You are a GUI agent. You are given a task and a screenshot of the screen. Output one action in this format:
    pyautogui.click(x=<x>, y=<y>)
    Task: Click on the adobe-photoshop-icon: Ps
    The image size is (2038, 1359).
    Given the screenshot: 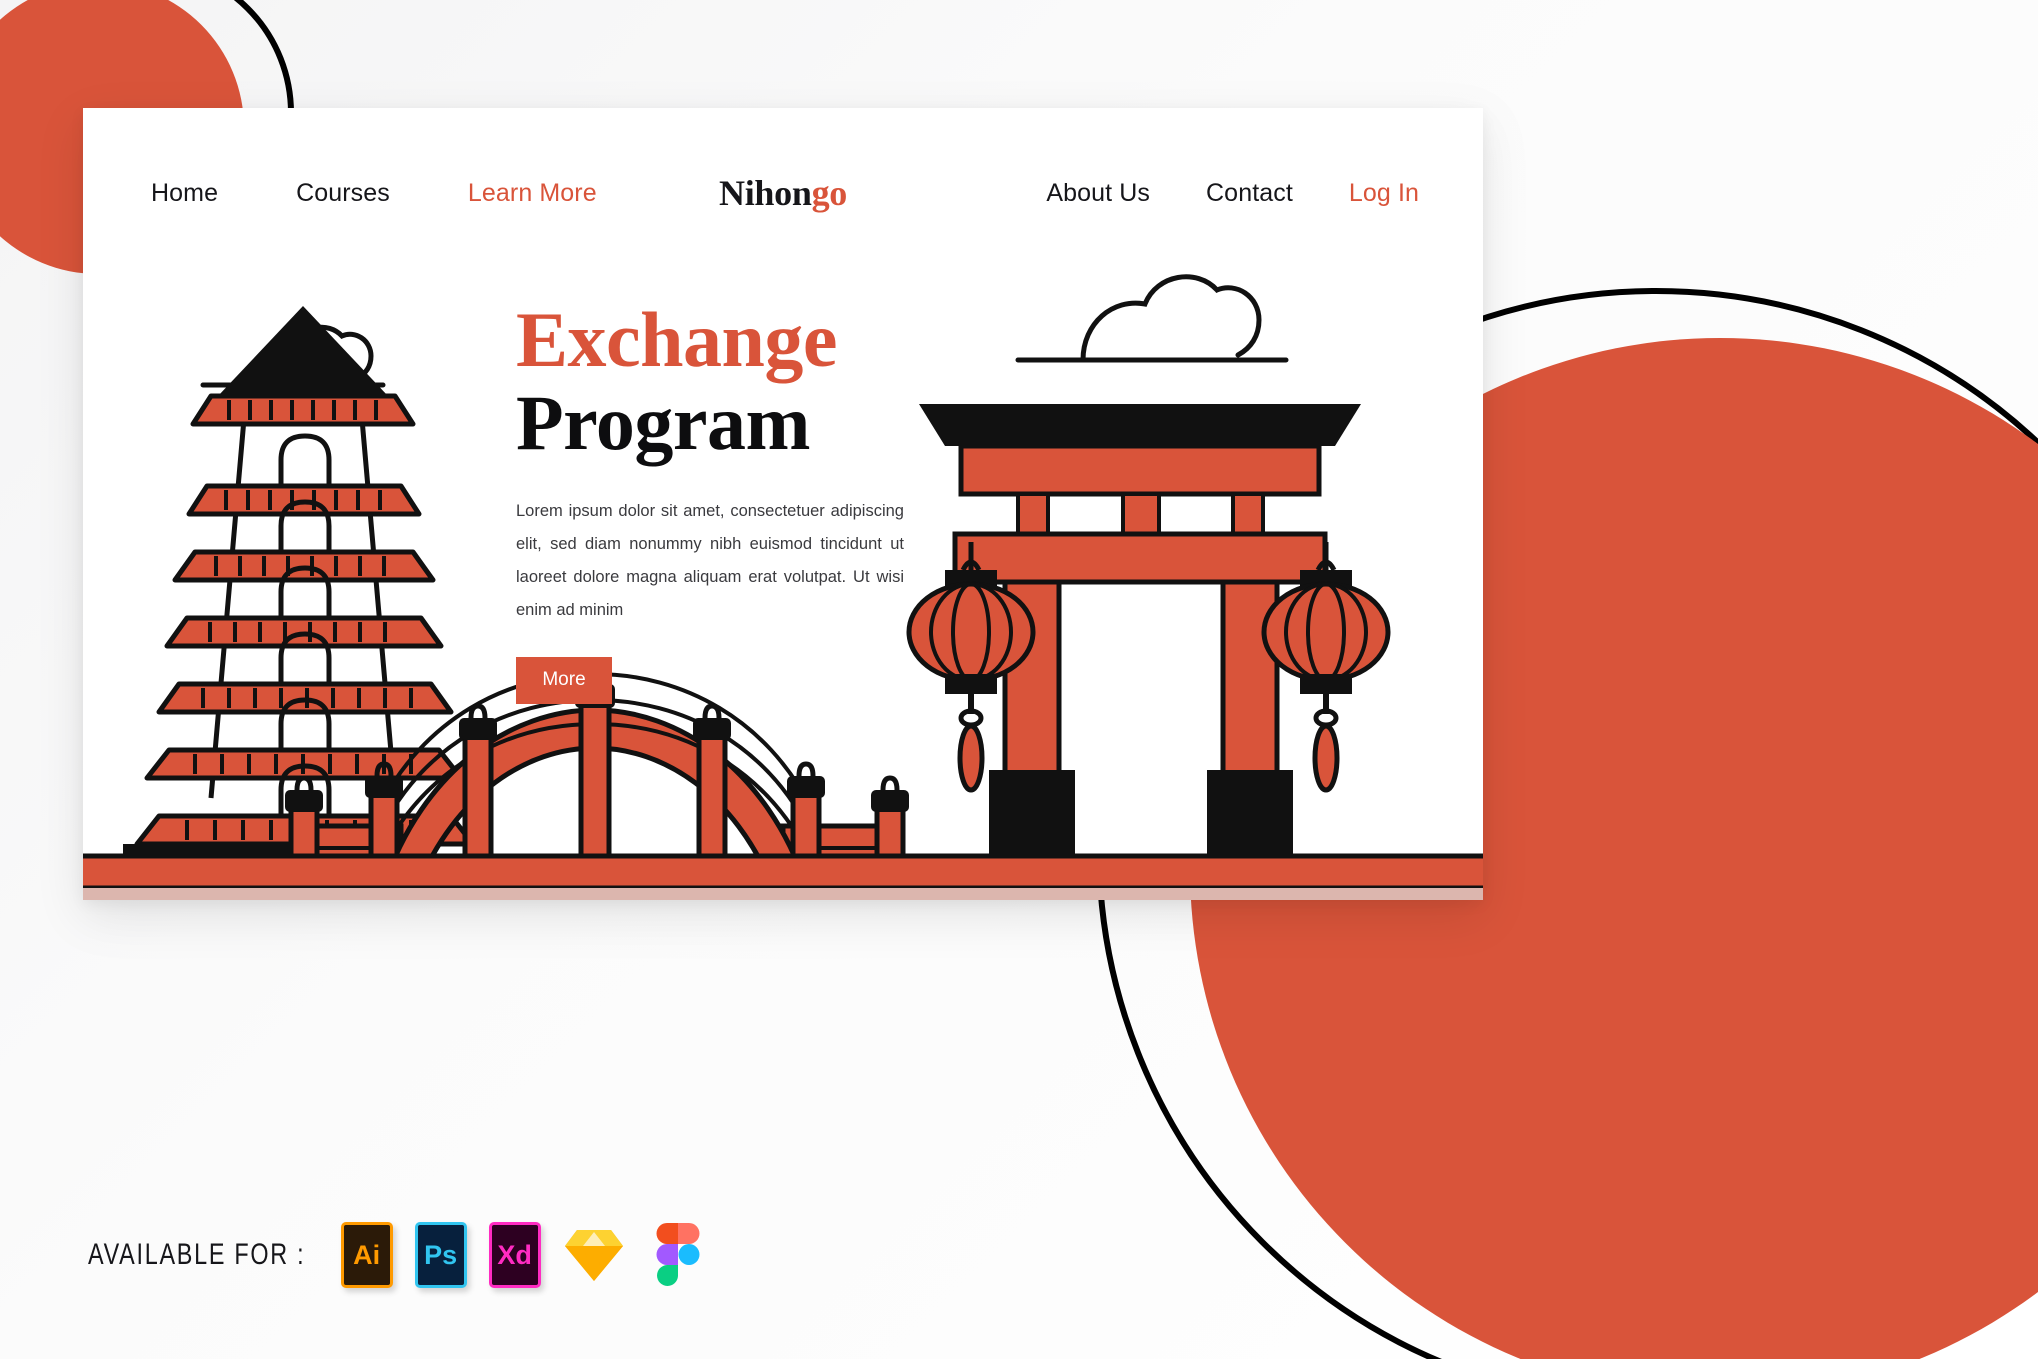 What is the action you would take?
    pyautogui.click(x=440, y=1255)
    